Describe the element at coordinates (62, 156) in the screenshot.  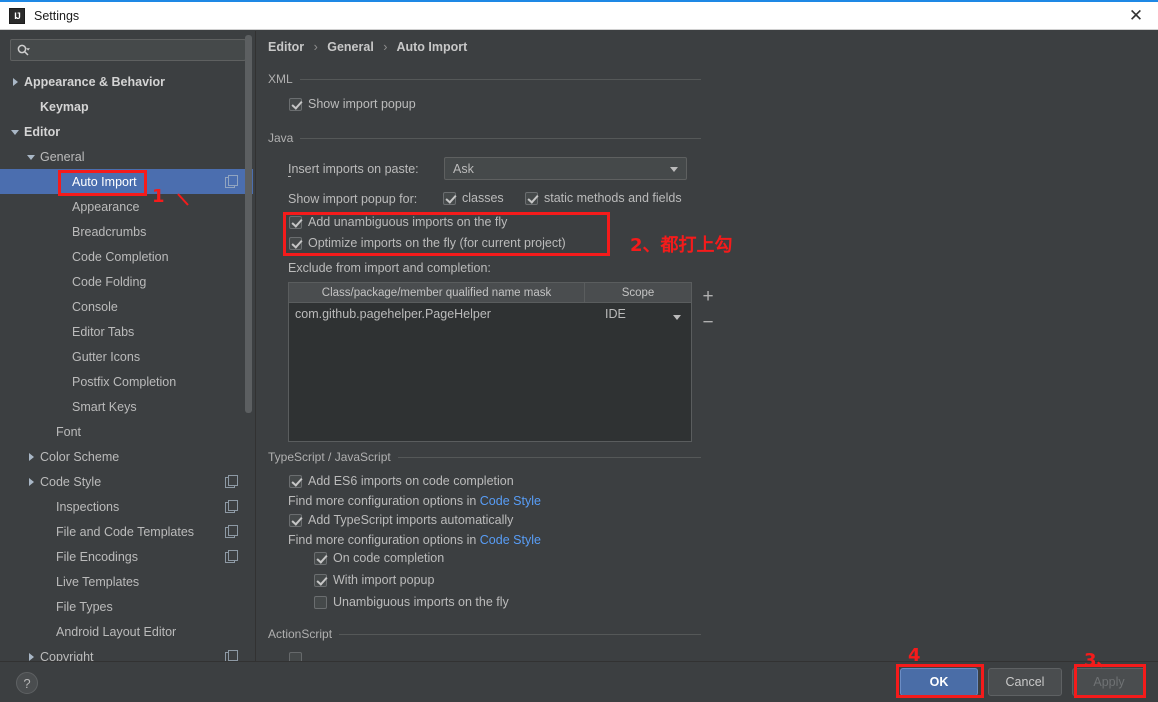
I see `sidebar-item-label: General` at that location.